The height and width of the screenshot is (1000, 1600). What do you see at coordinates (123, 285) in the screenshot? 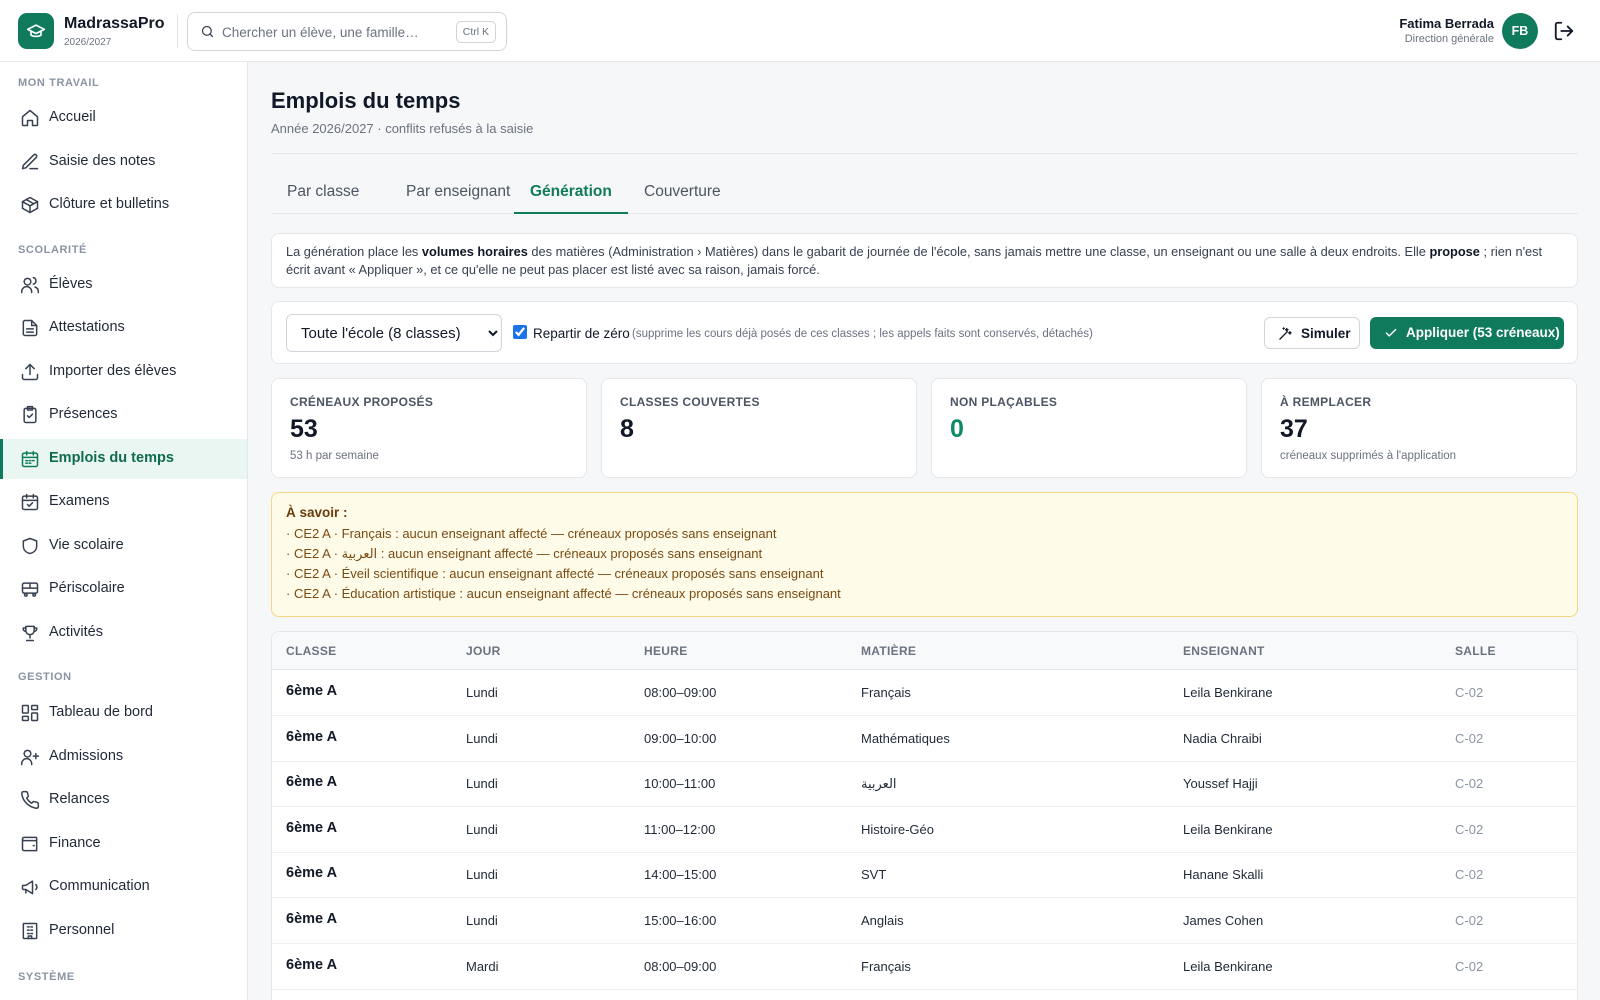
I see `sidebar-item-eleves: Élèves` at bounding box center [123, 285].